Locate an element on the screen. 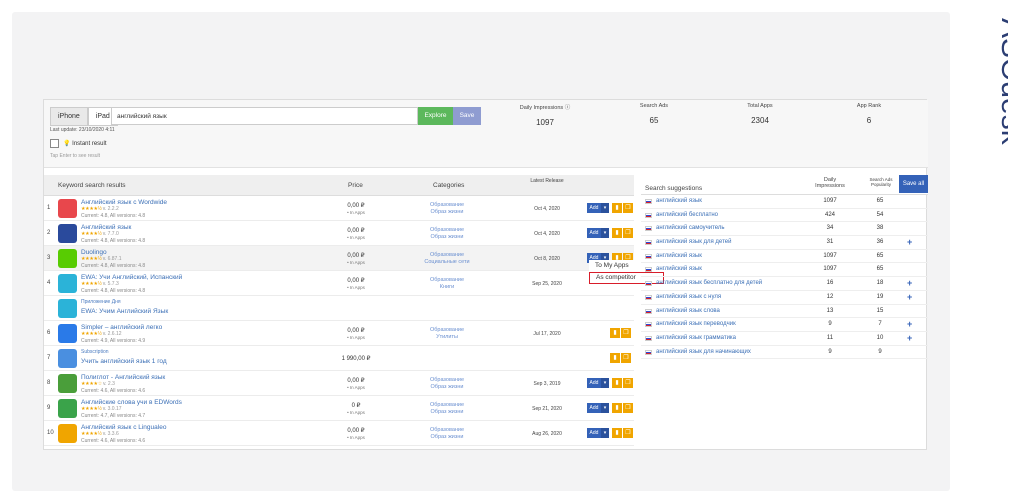  suggestion-keyword-link: английский язык бесплатно для детей is located at coordinates (709, 283).